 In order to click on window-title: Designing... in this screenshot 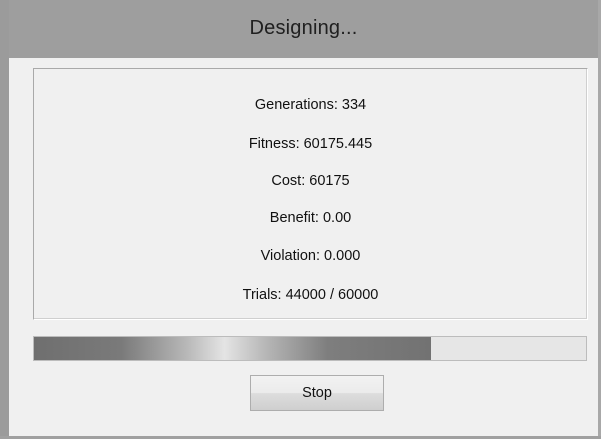, I will do `click(303, 27)`.